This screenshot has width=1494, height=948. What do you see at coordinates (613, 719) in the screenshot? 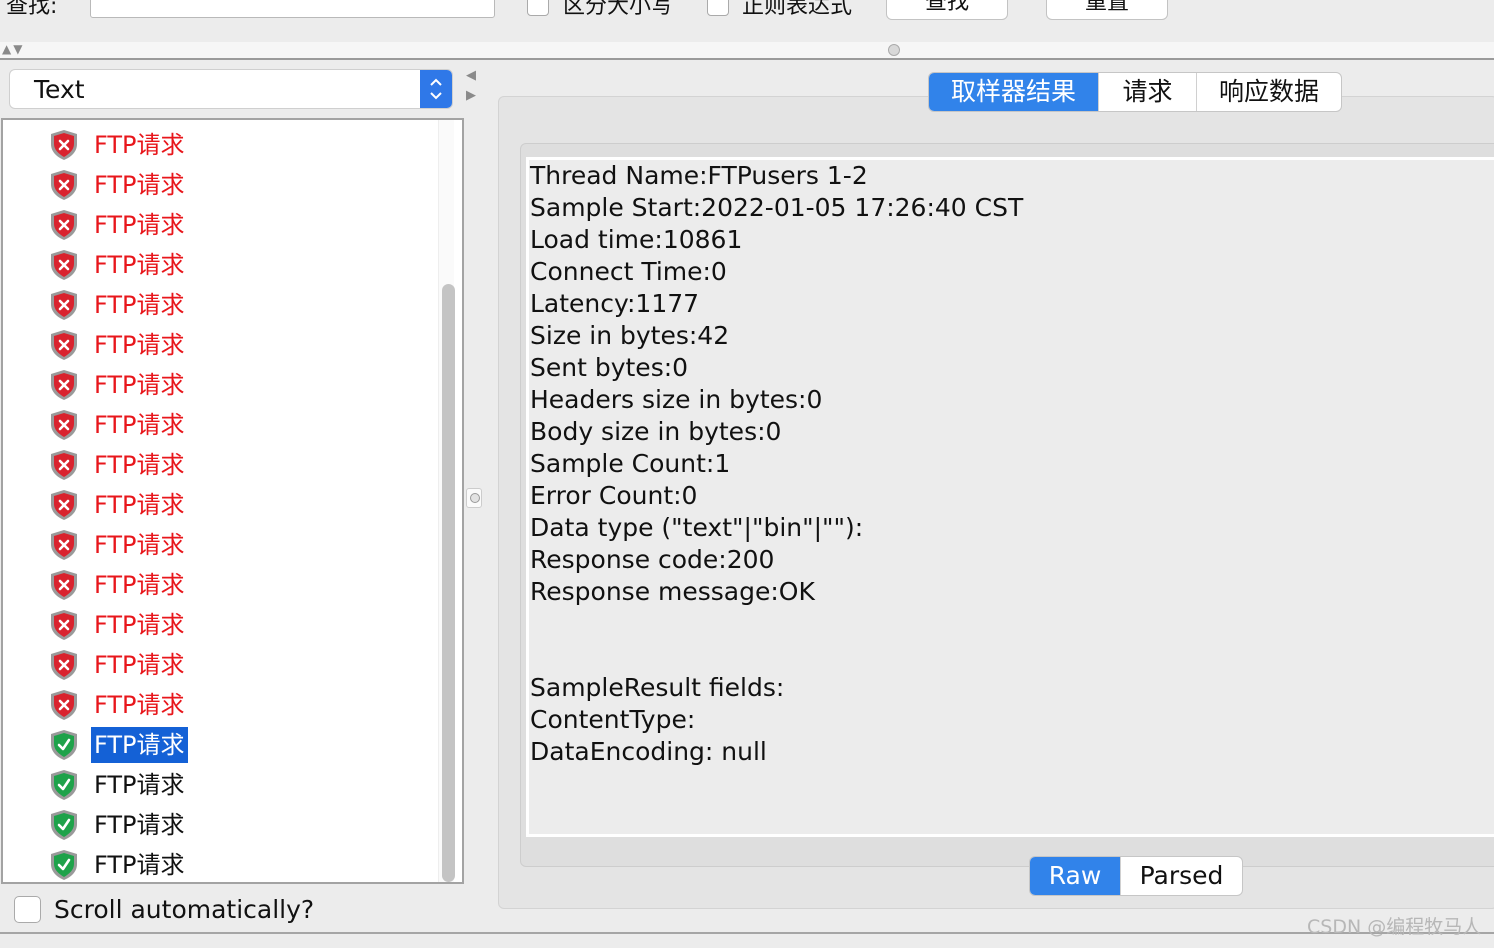
I see `result-content-type: ContentType:` at bounding box center [613, 719].